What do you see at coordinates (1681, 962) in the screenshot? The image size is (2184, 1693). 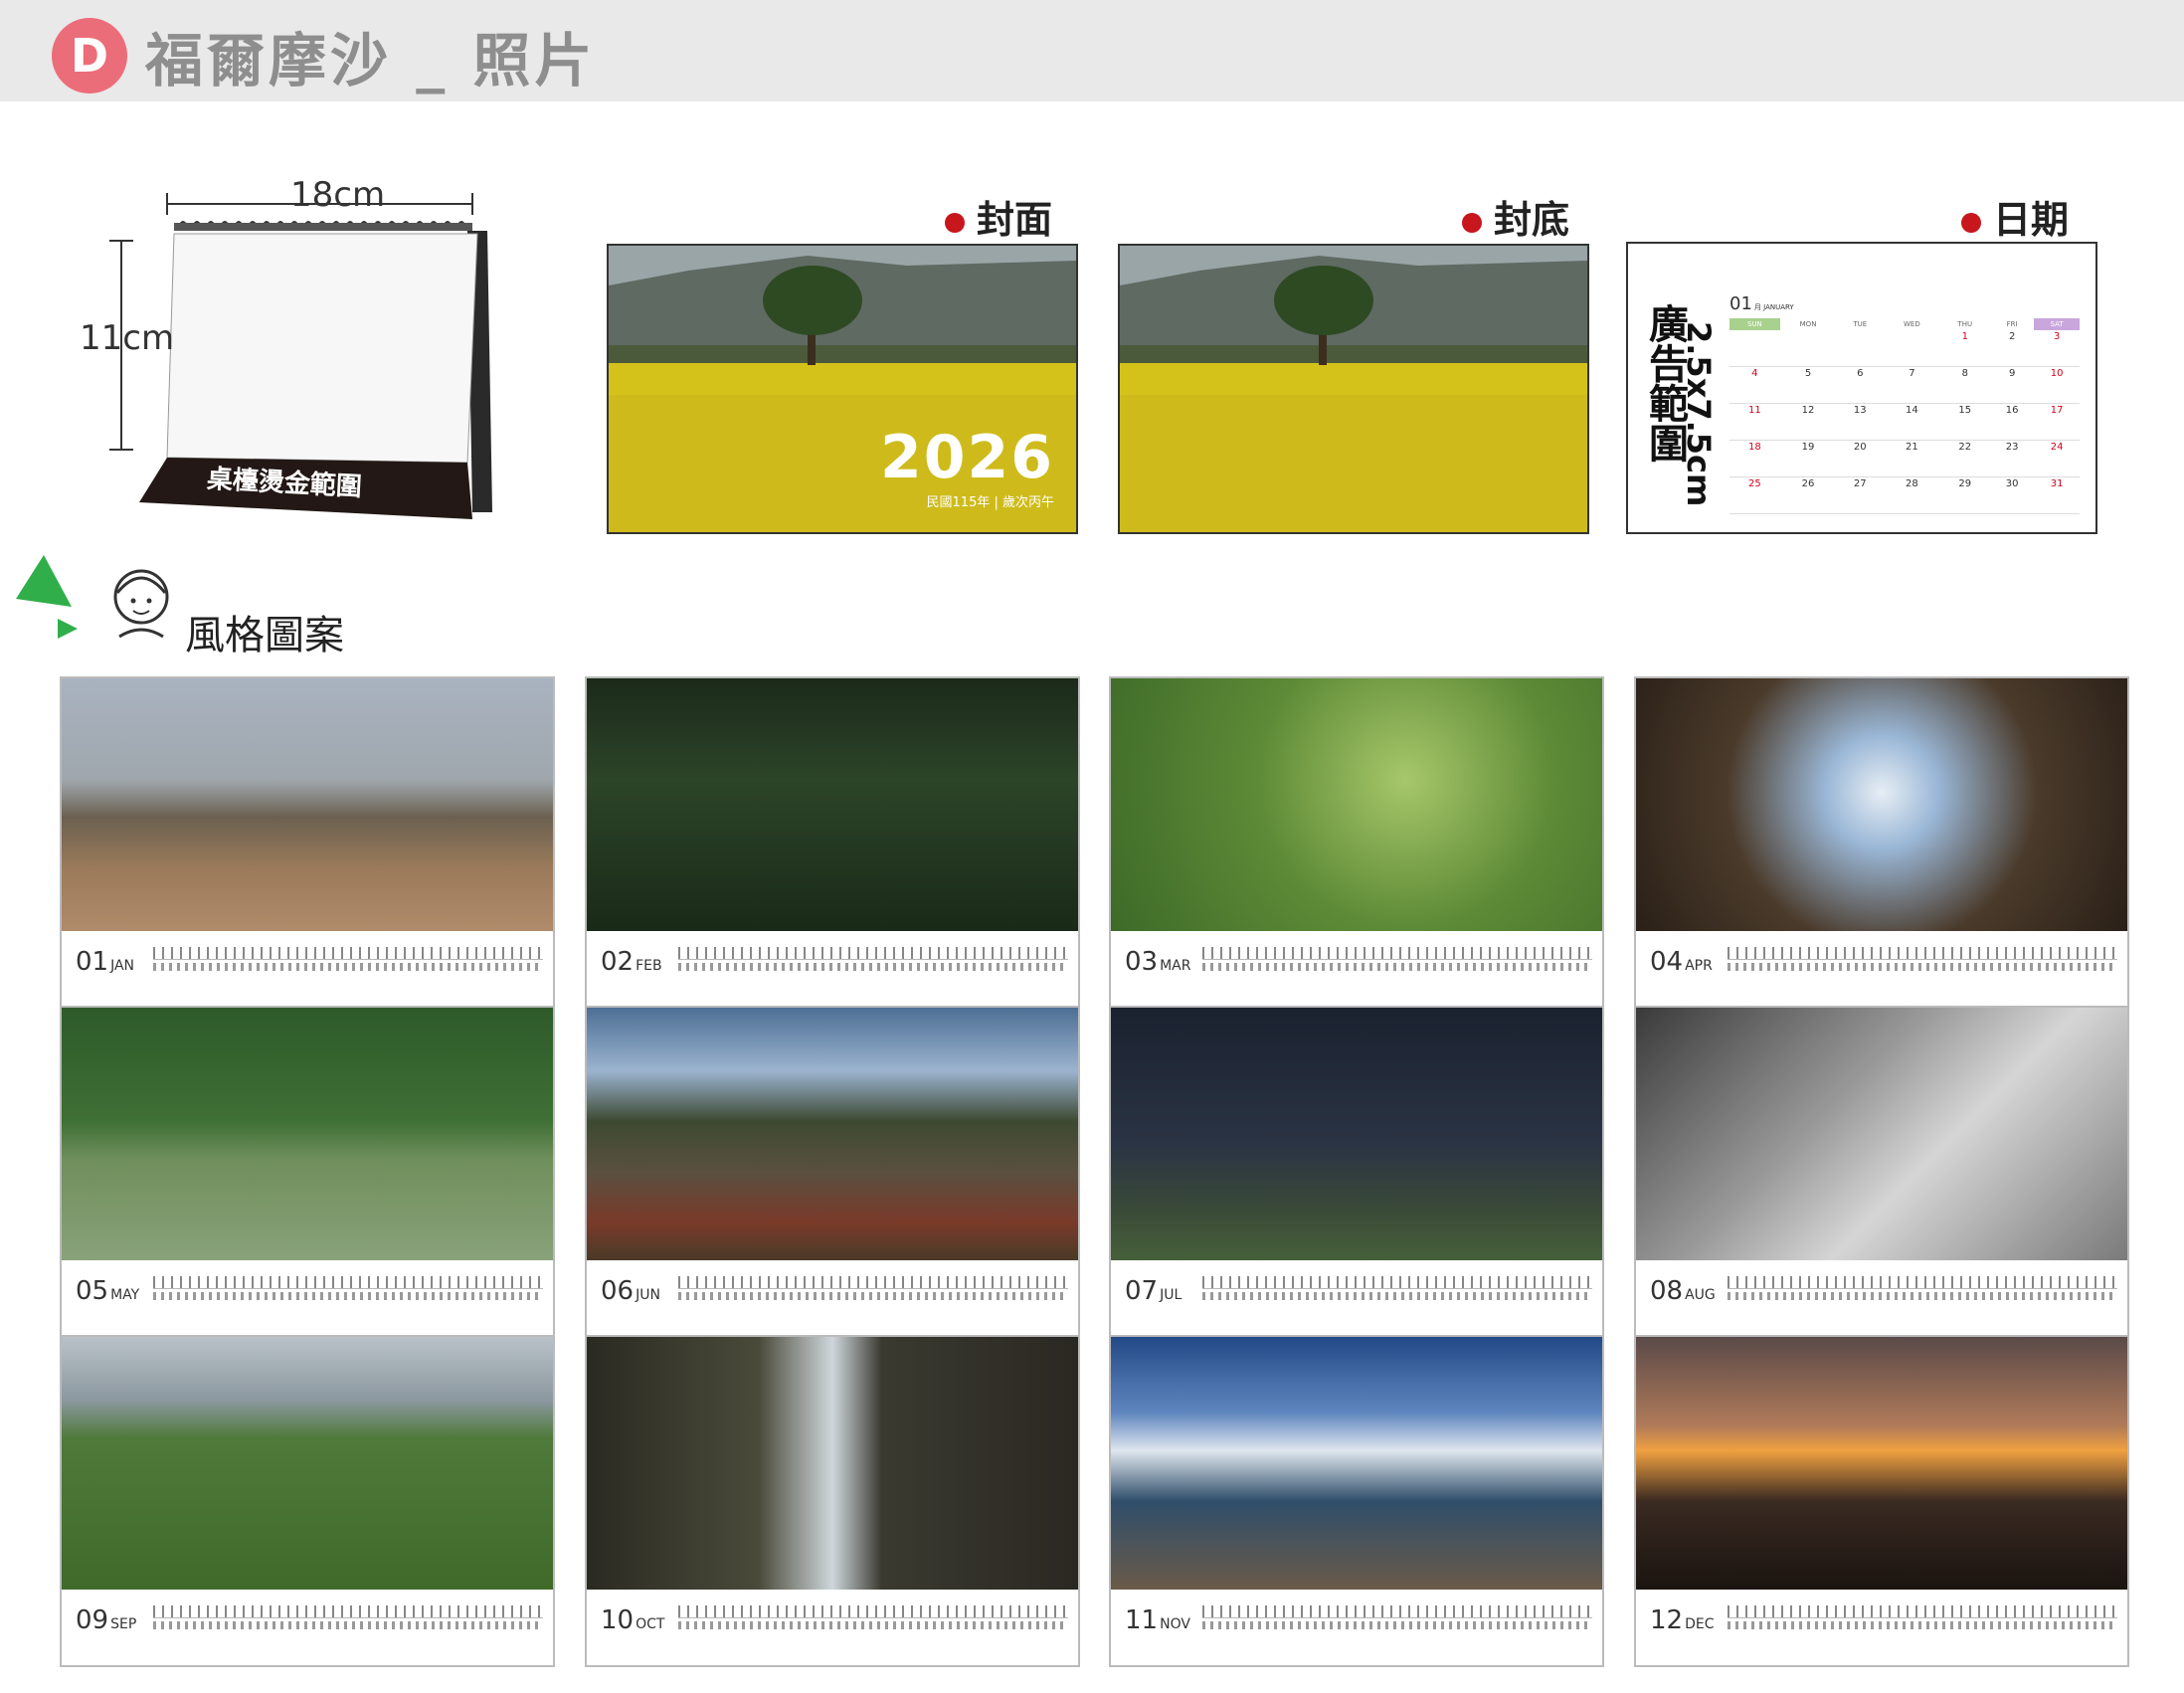 I see `month-label: 04 APR` at bounding box center [1681, 962].